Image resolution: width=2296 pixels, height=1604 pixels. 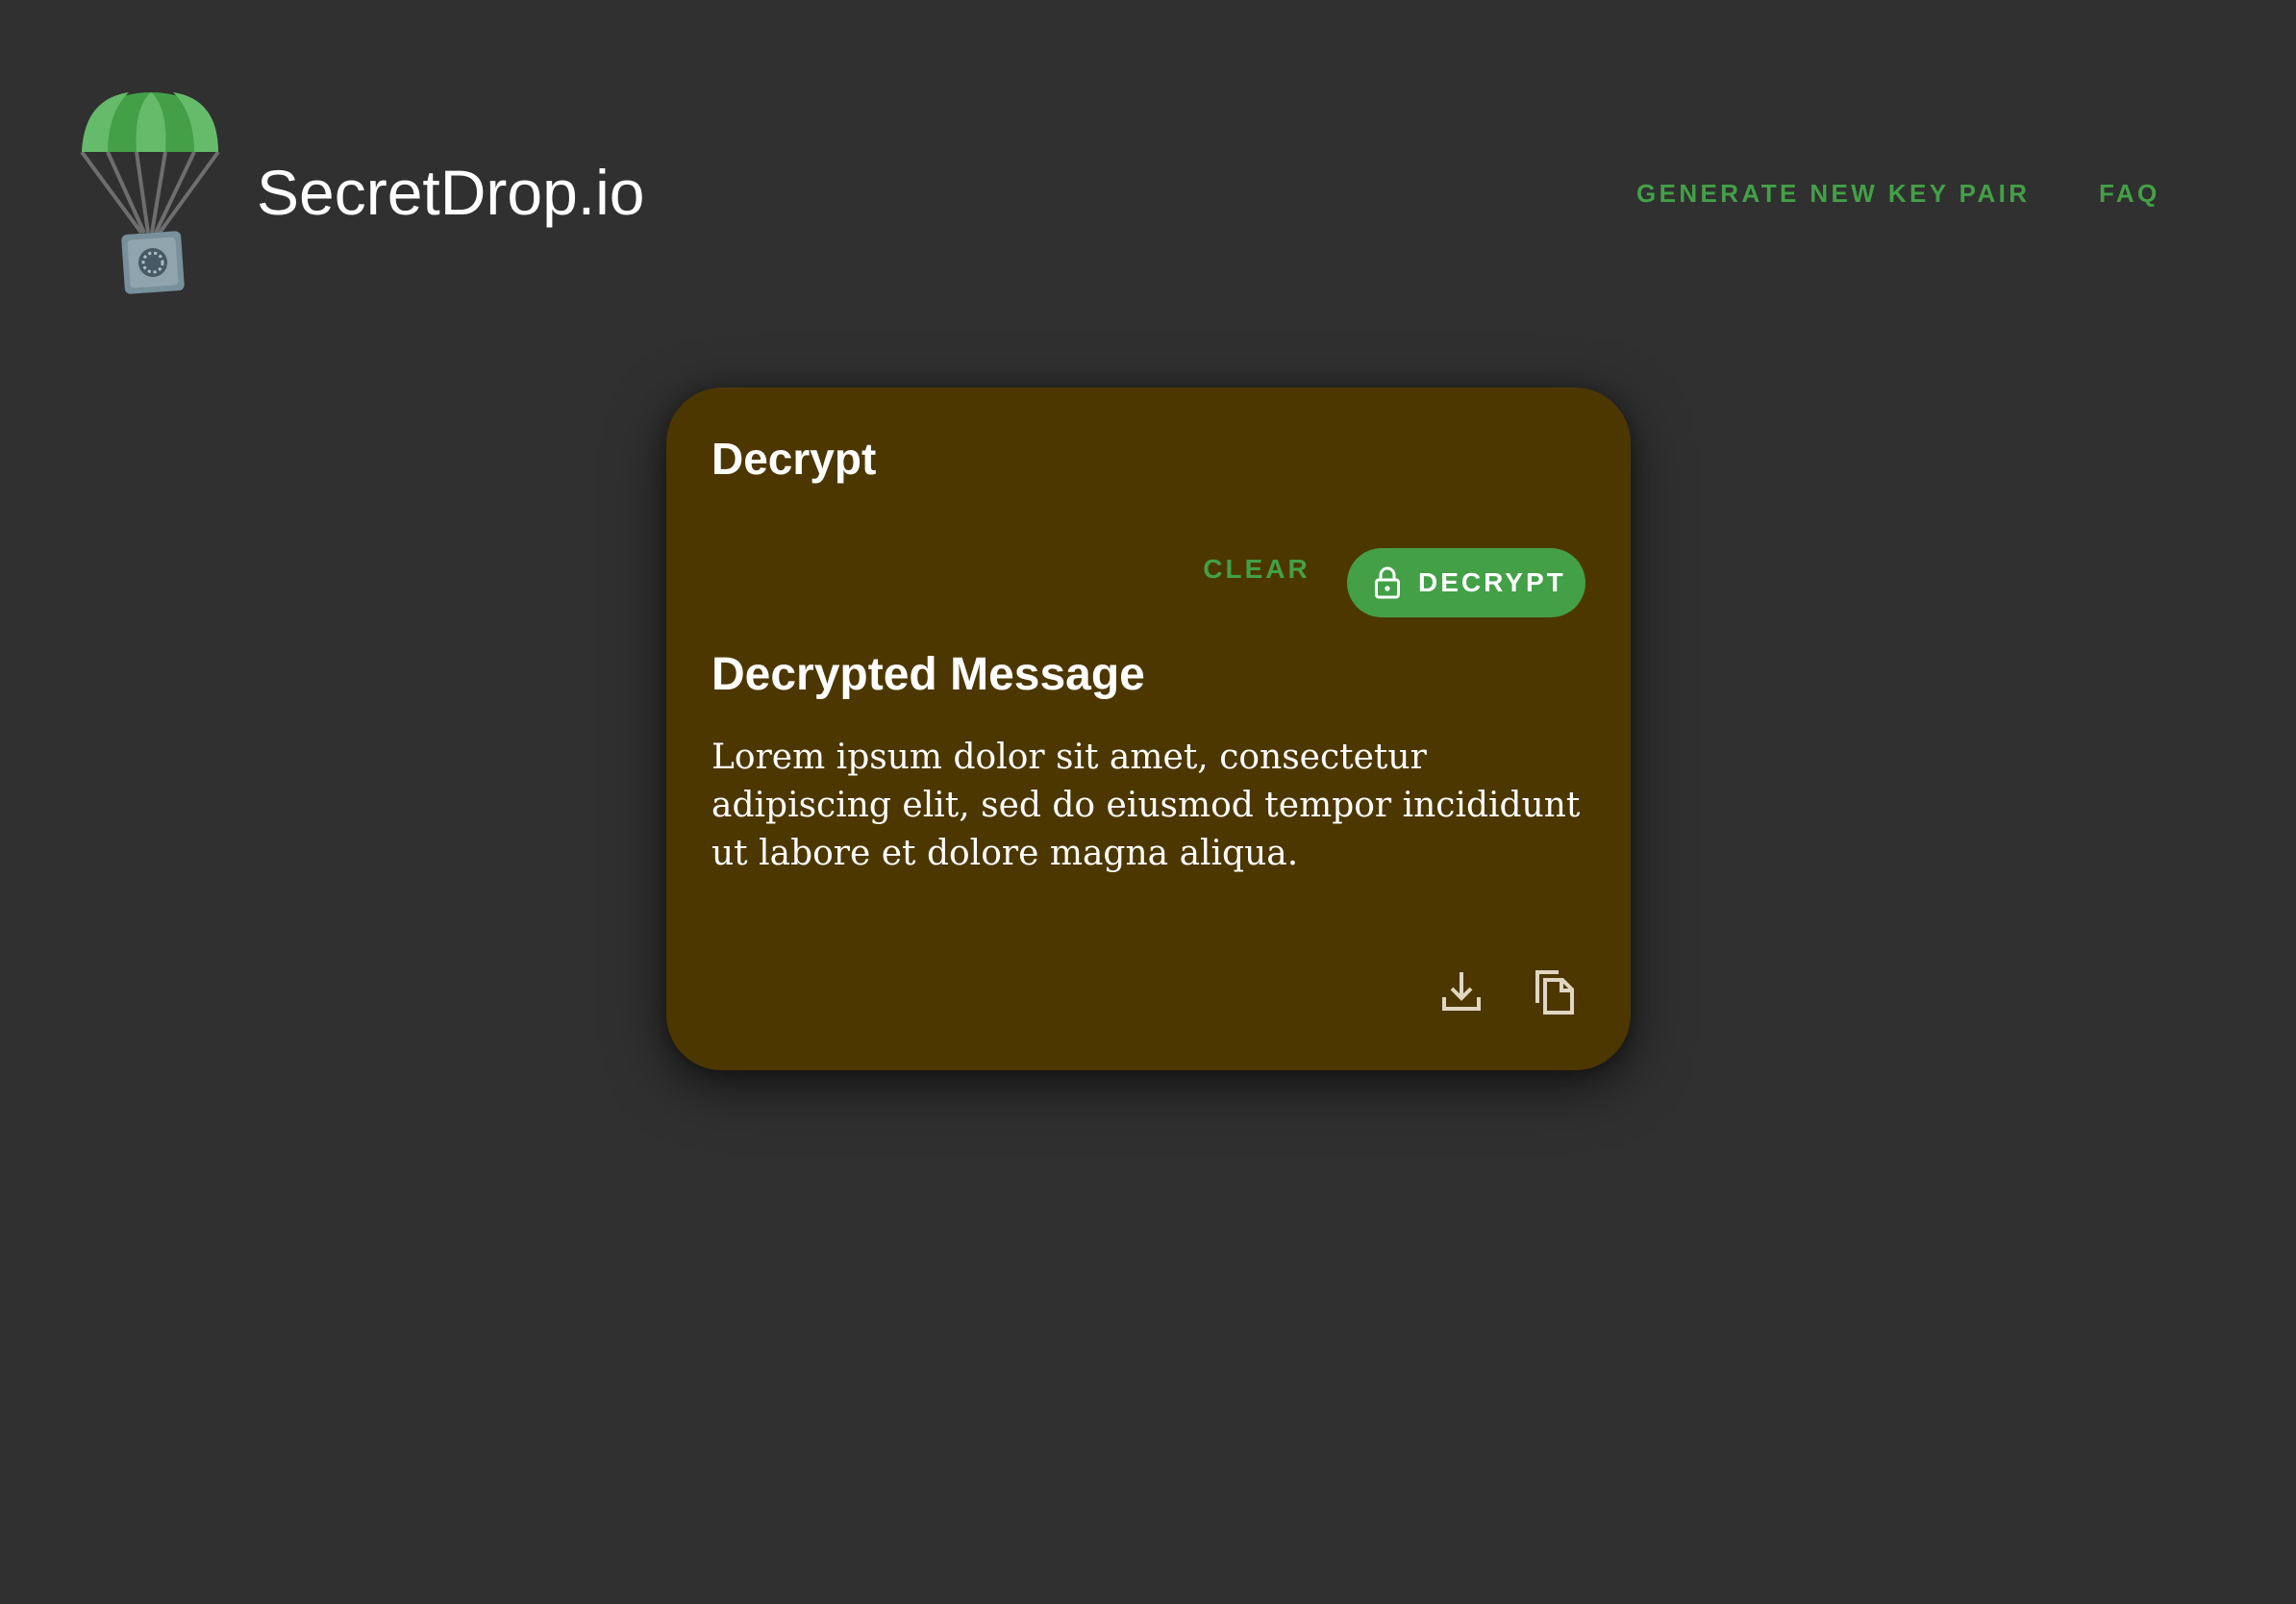 What do you see at coordinates (1553, 991) in the screenshot?
I see `copy-icon` at bounding box center [1553, 991].